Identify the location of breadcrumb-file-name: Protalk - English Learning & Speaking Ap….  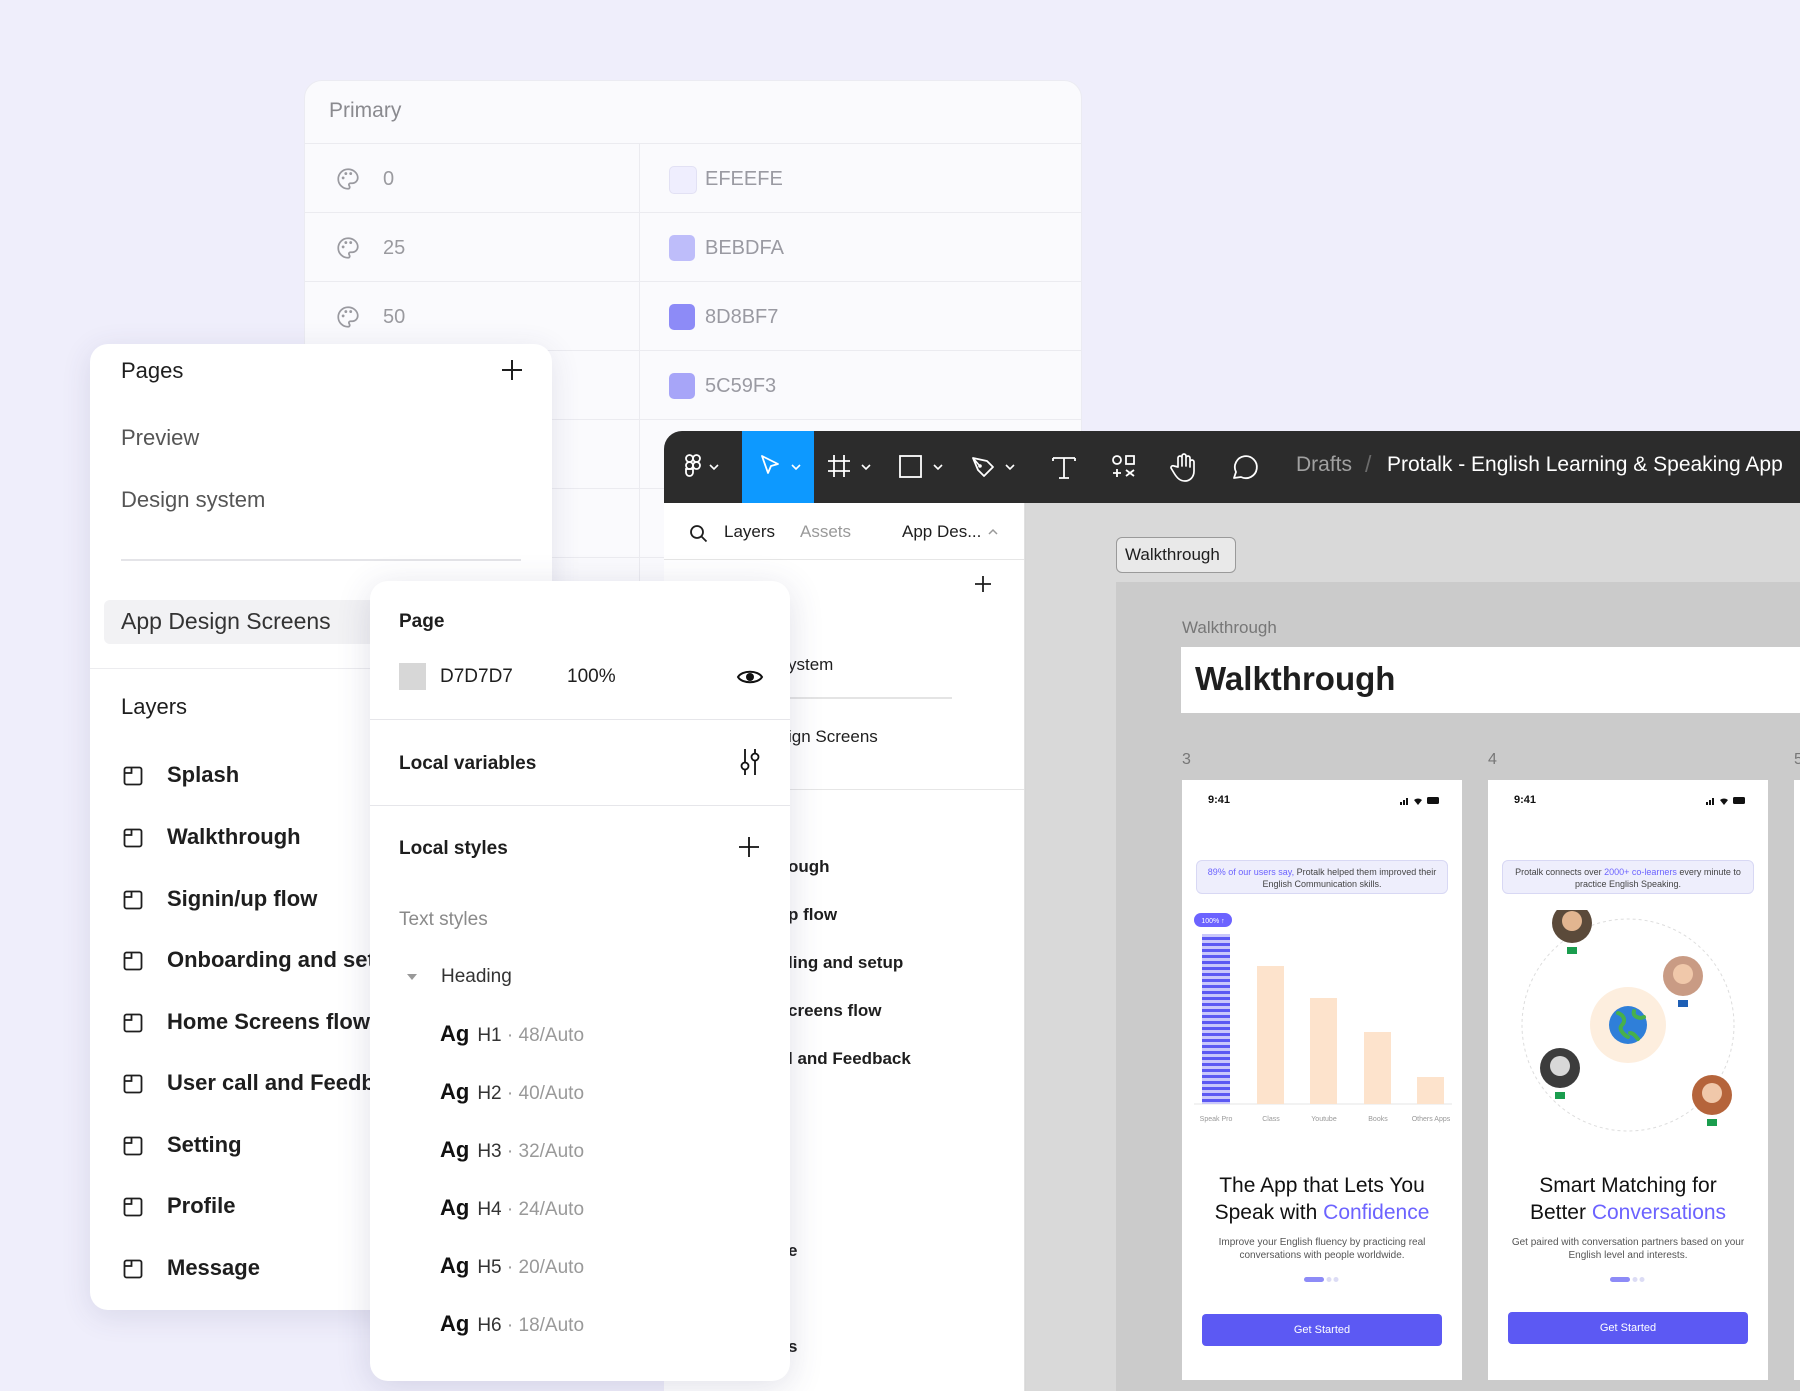
(1585, 465).